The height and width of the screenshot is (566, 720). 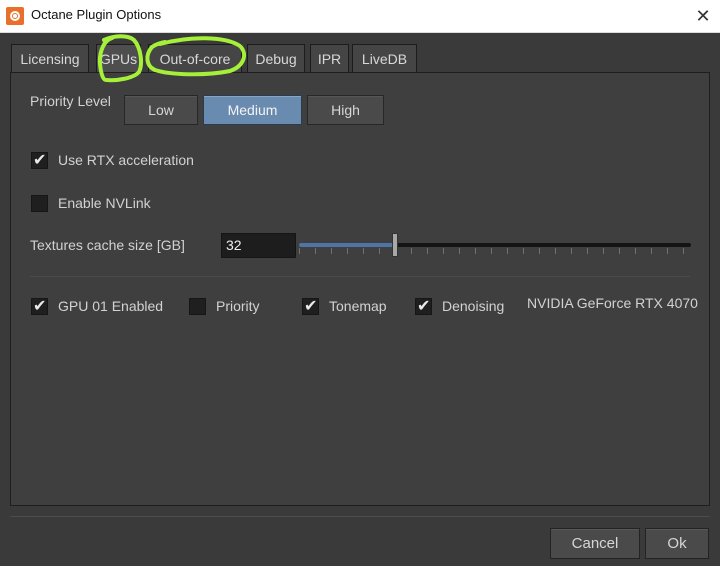 I want to click on tab-label: GPUs, so click(x=118, y=59).